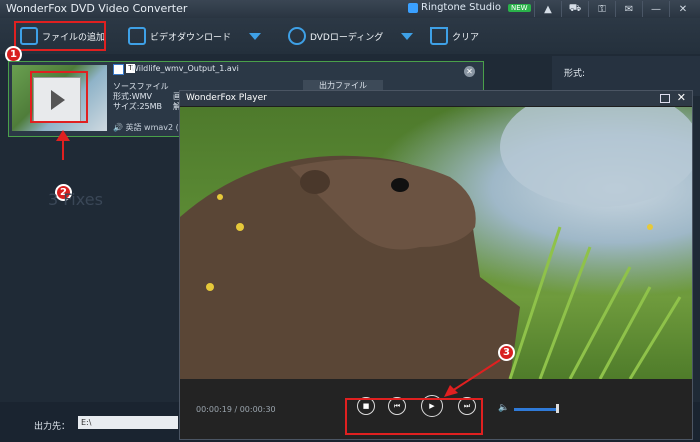 Image resolution: width=700 pixels, height=442 pixels. Describe the element at coordinates (535, 409) in the screenshot. I see `volume-slider` at that location.